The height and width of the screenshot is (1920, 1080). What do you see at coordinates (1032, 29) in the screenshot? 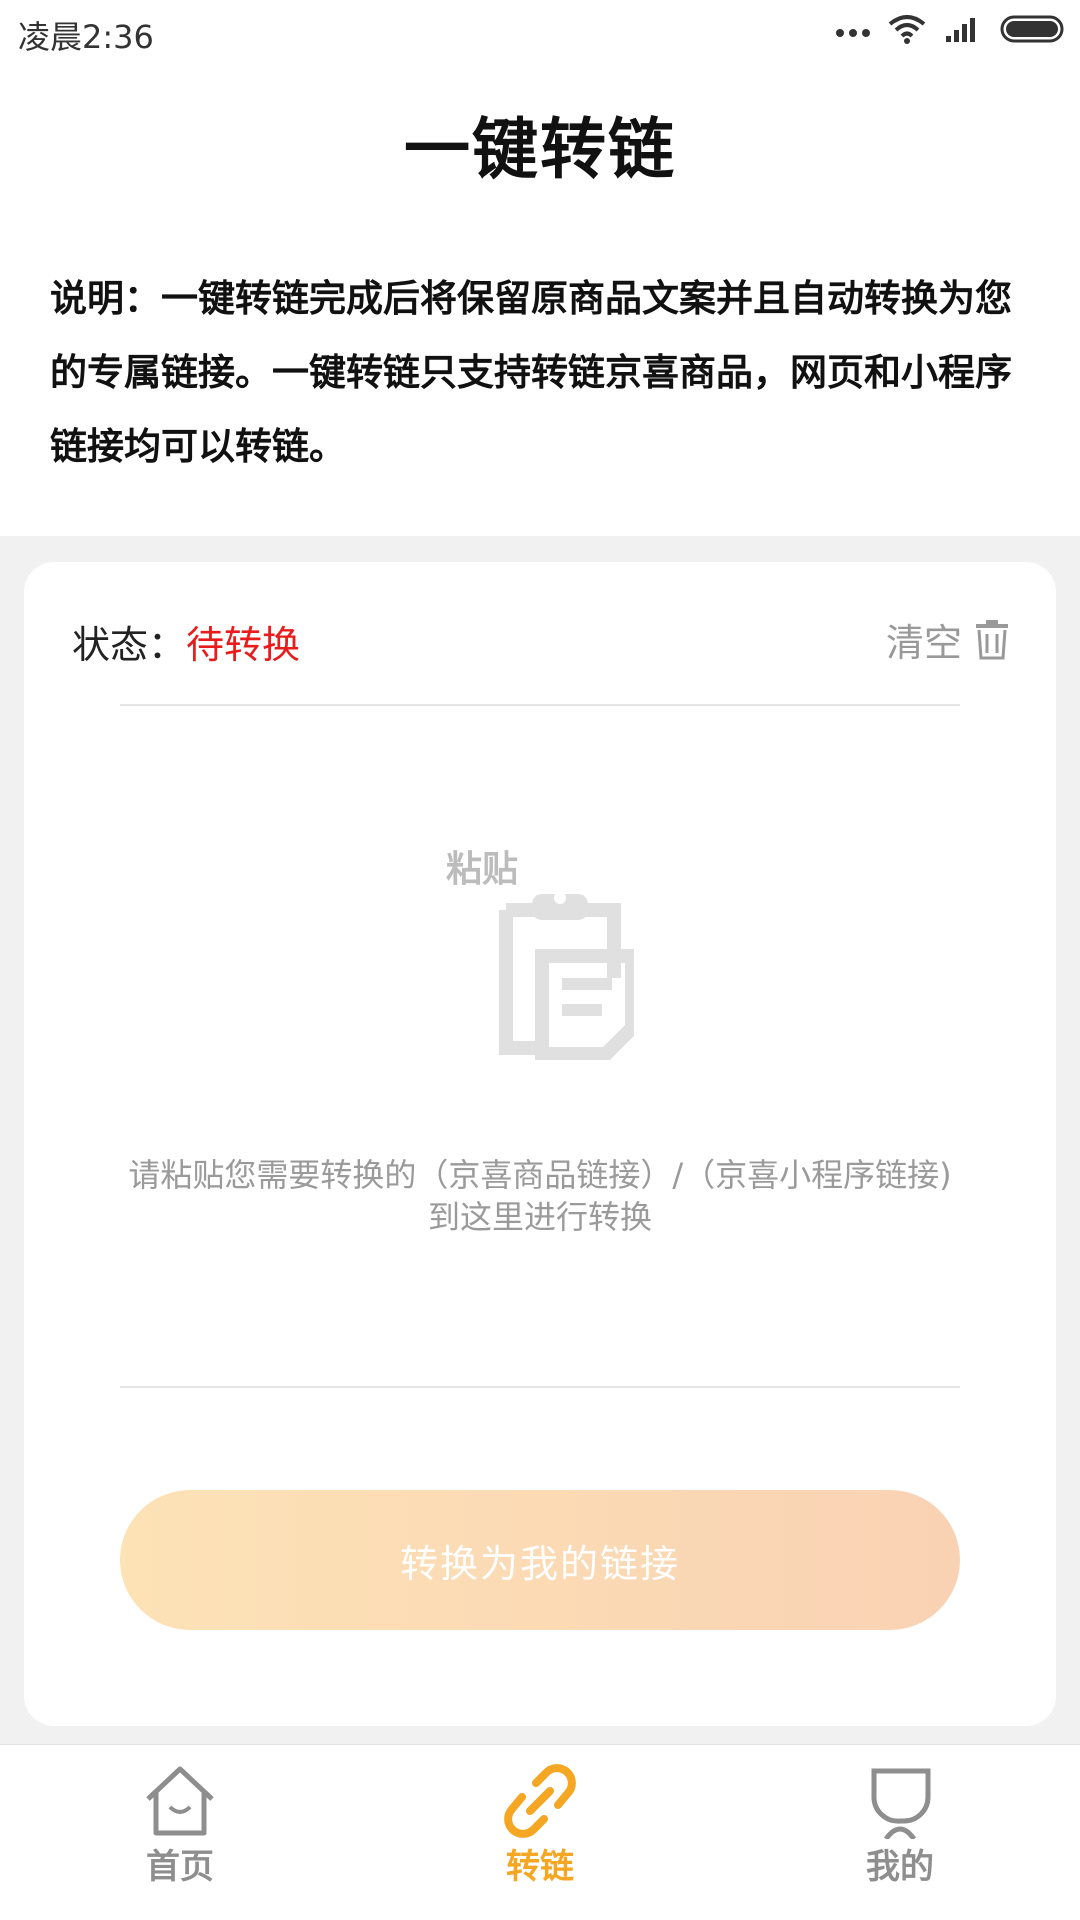
I see `battery-icon` at bounding box center [1032, 29].